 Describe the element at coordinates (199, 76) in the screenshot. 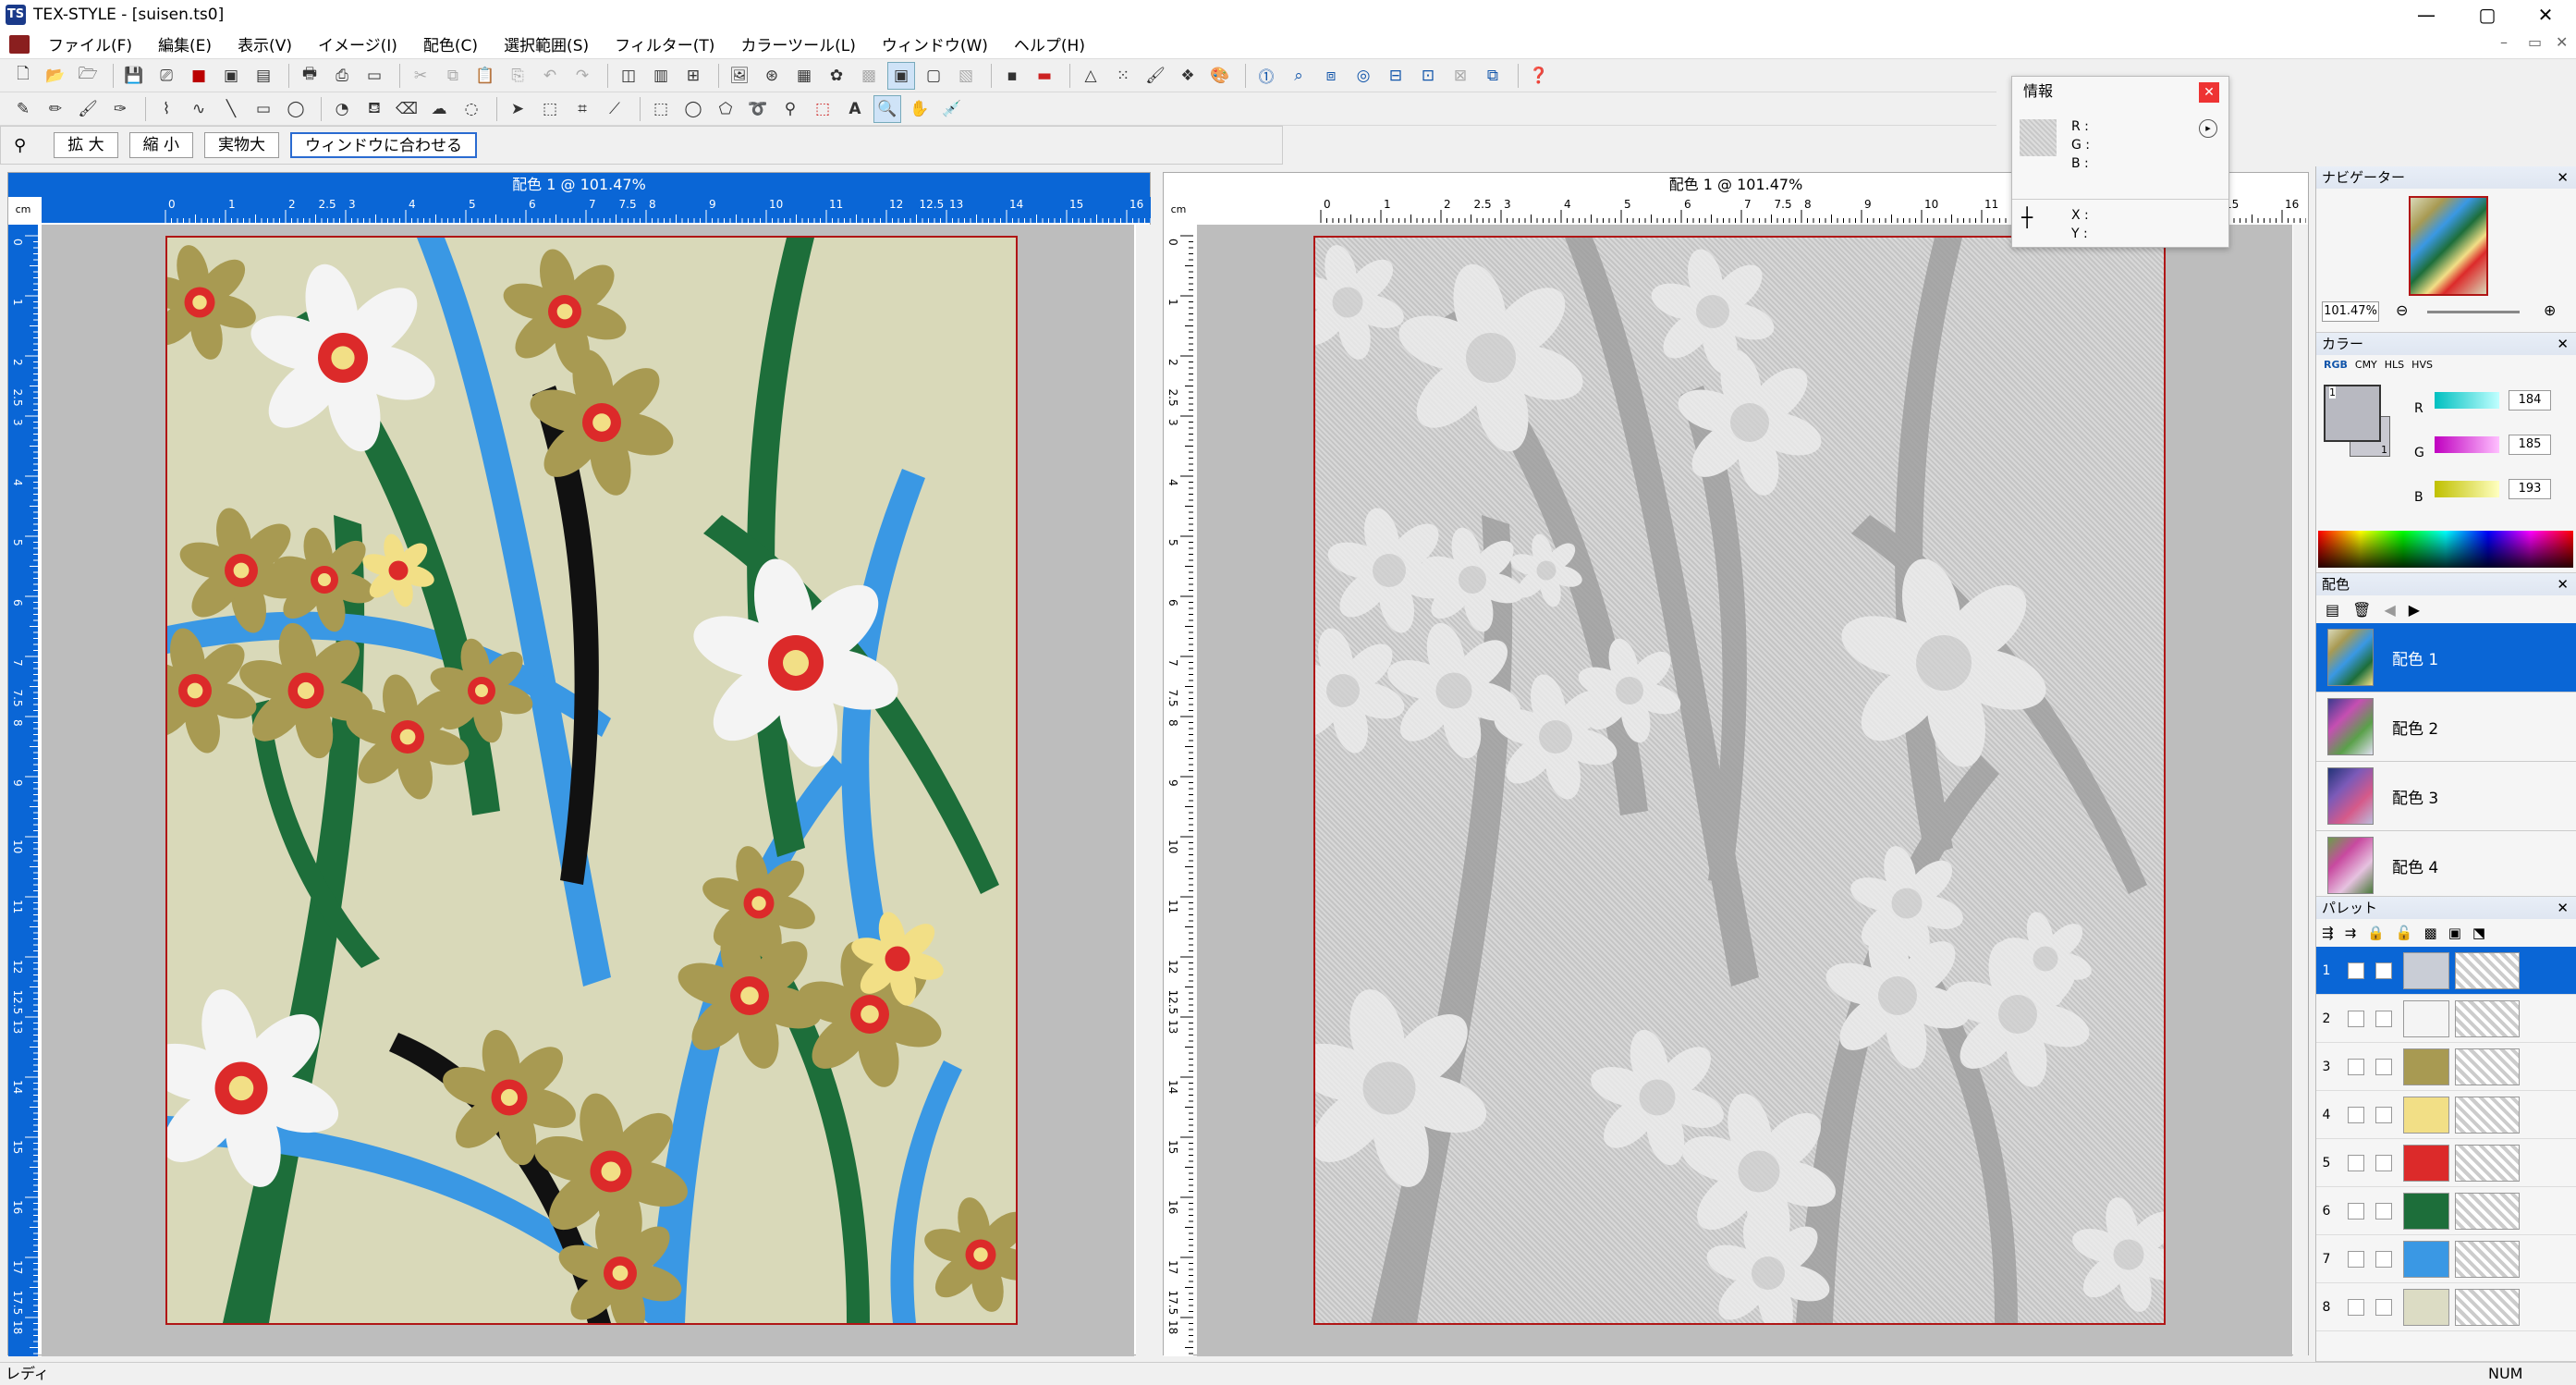

I see `save-red-icon: ■` at that location.